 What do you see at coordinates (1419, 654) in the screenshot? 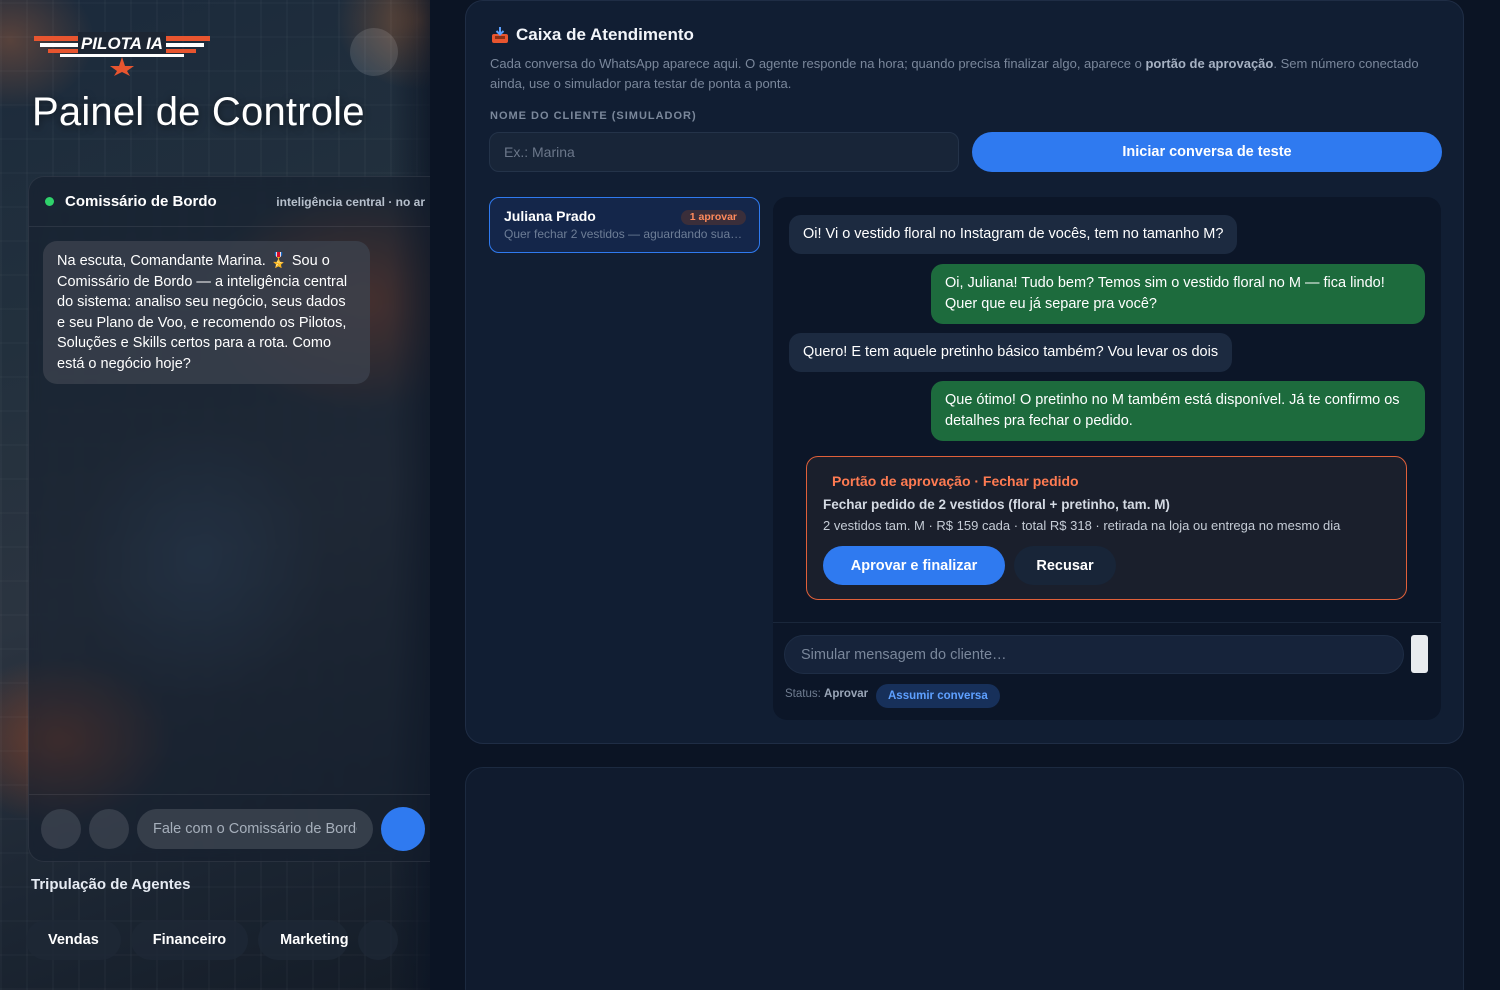
I see `simulate-send-button` at bounding box center [1419, 654].